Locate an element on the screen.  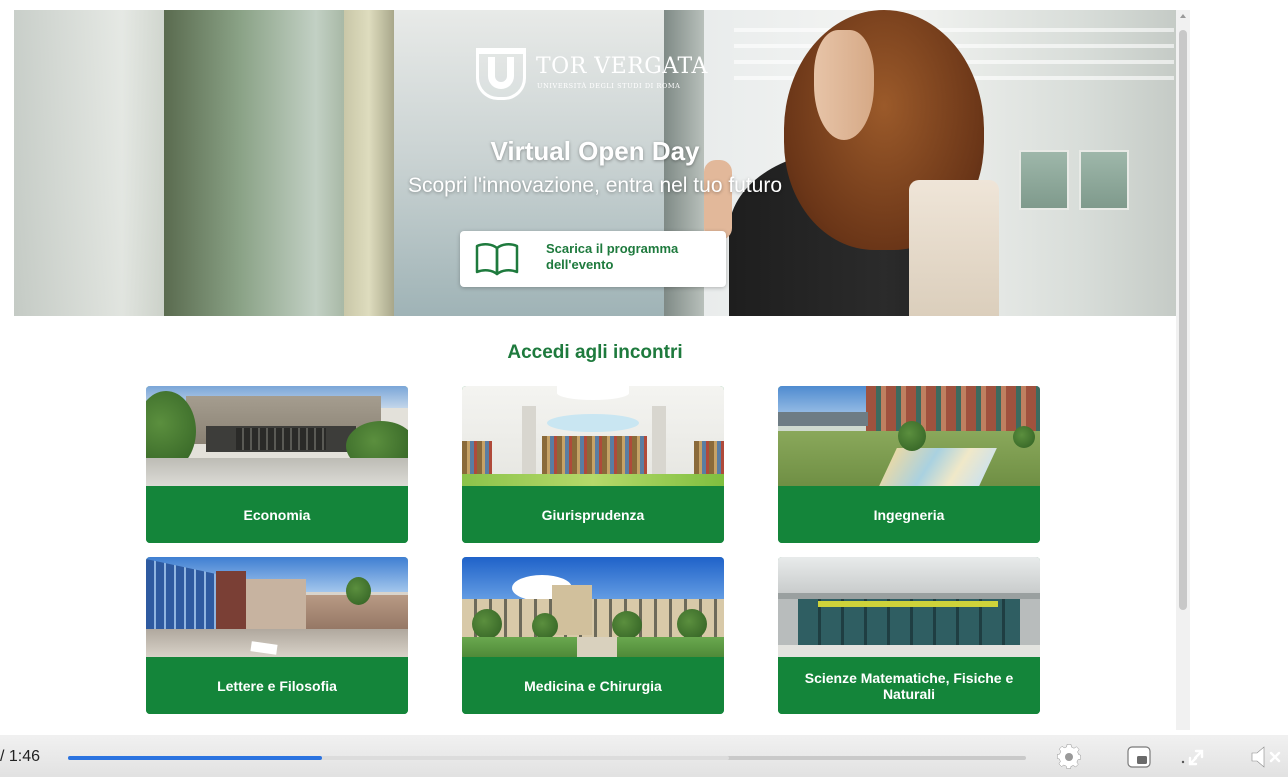
logo-subtitle: UNIVERSITÀ DEGLI STUDI DI ROMA is located at coordinates (609, 86).